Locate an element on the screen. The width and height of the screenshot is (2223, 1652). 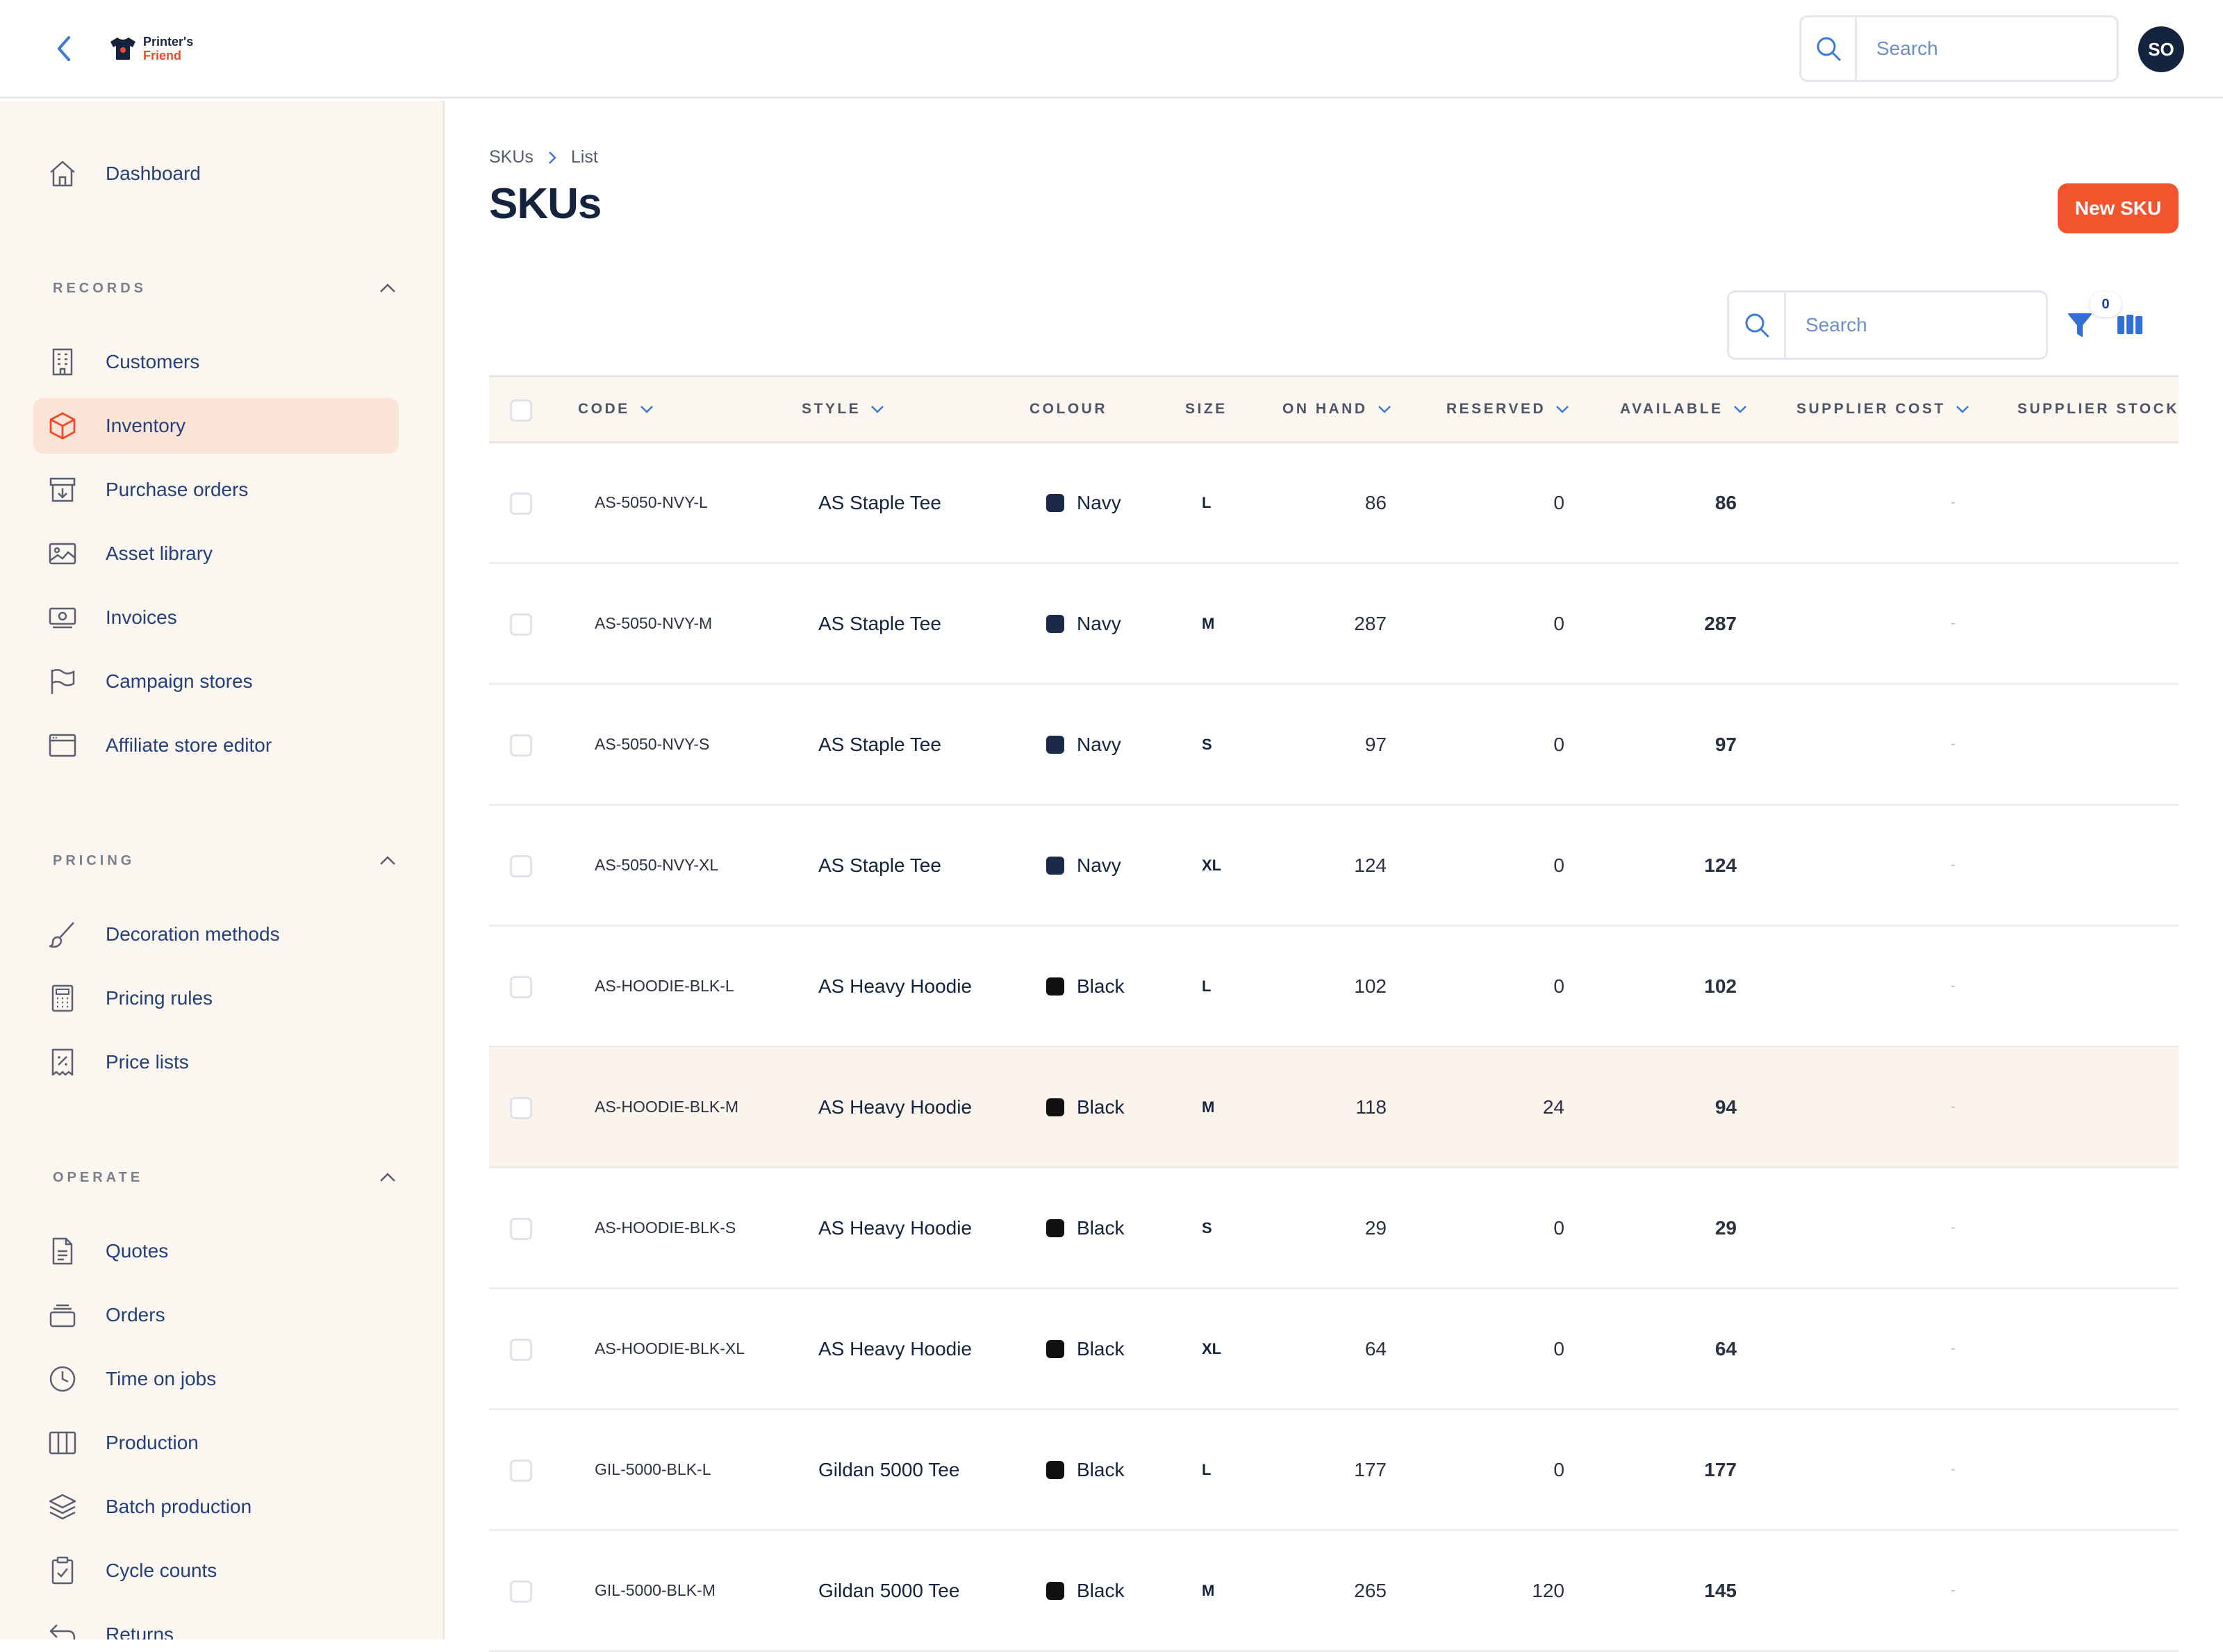
sidebar-item-purchase-orders: Purchase orders is located at coordinates (216, 490).